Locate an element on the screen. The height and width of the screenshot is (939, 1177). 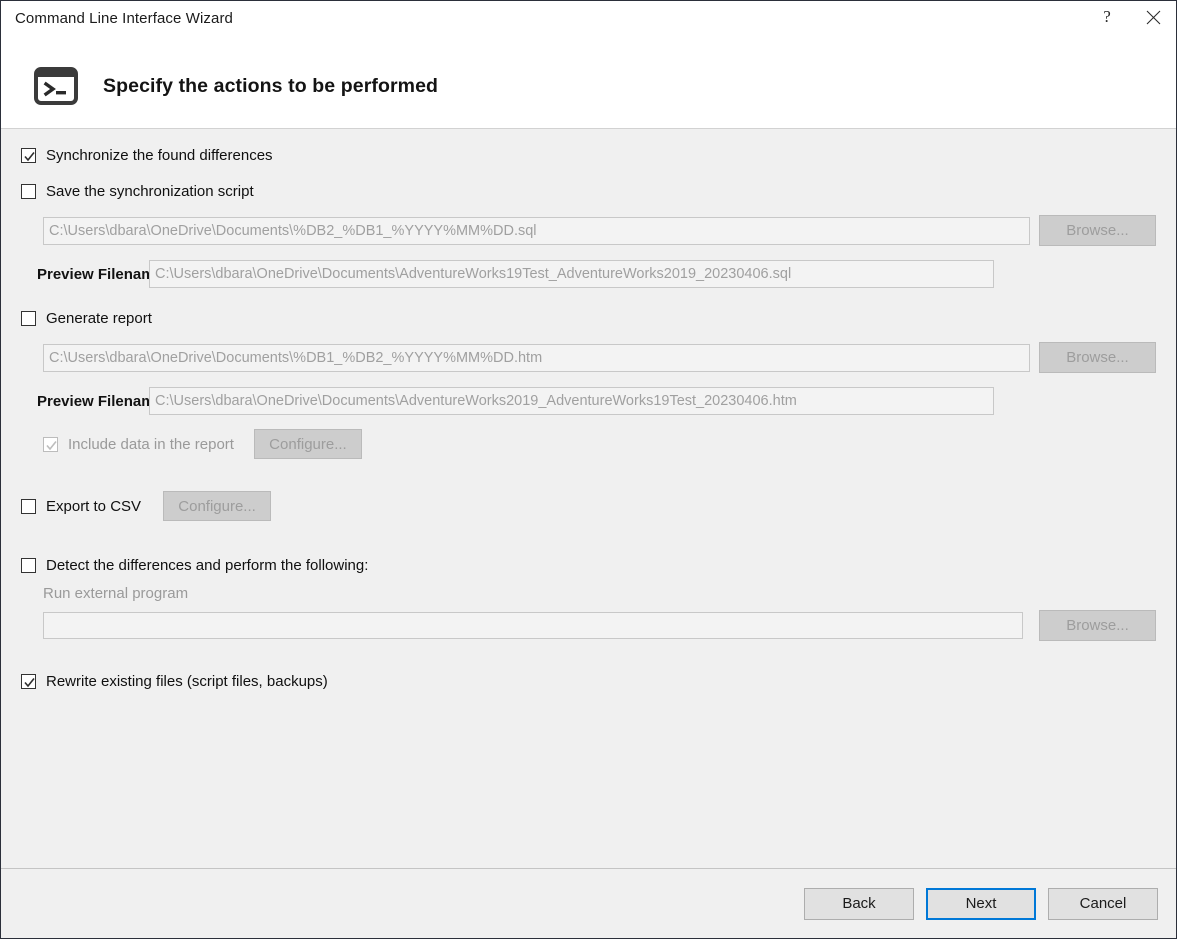
help-button: ? is located at coordinates (1107, 17).